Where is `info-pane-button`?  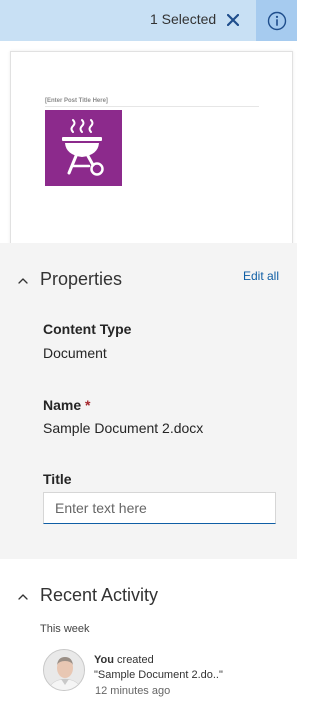
info-pane-button is located at coordinates (276, 20).